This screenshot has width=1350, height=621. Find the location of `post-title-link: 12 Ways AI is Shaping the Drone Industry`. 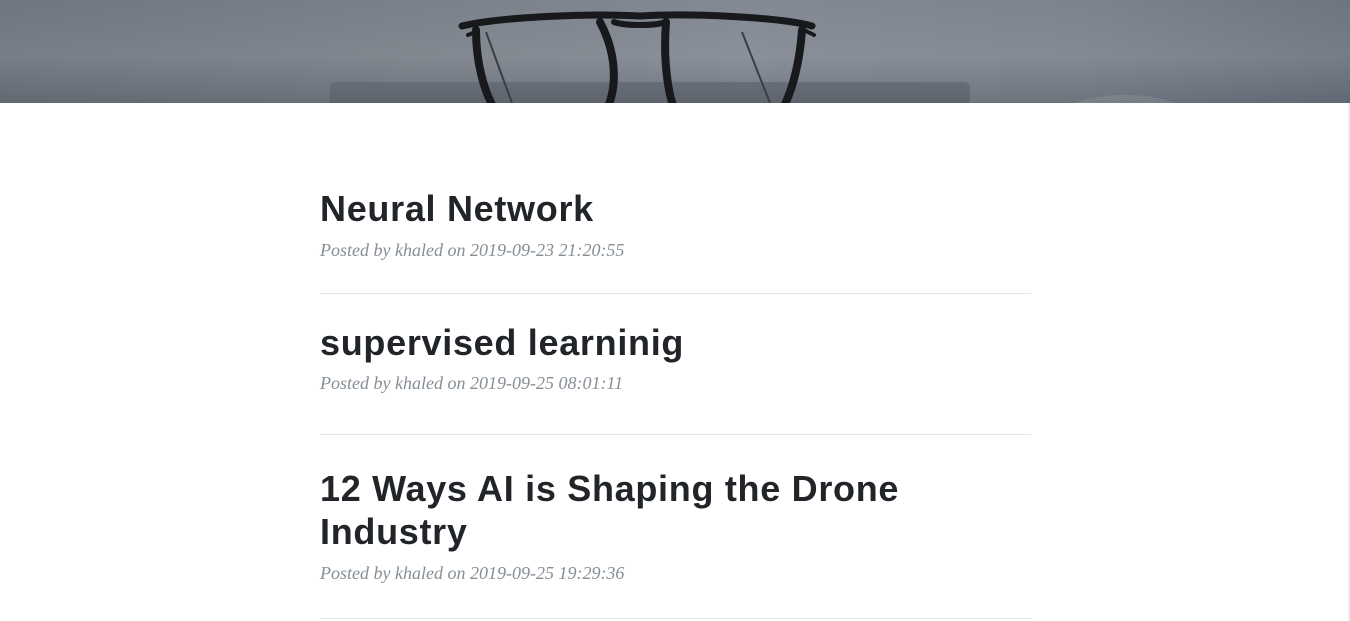

post-title-link: 12 Ways AI is Shaping the Drone Industry is located at coordinates (675, 494).